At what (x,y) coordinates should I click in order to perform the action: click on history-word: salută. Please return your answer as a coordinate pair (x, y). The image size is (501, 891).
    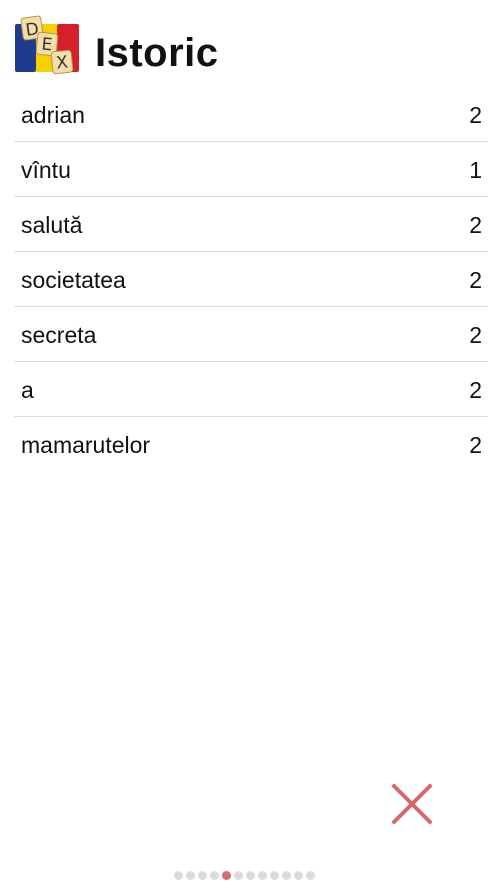
    Looking at the image, I should click on (52, 225).